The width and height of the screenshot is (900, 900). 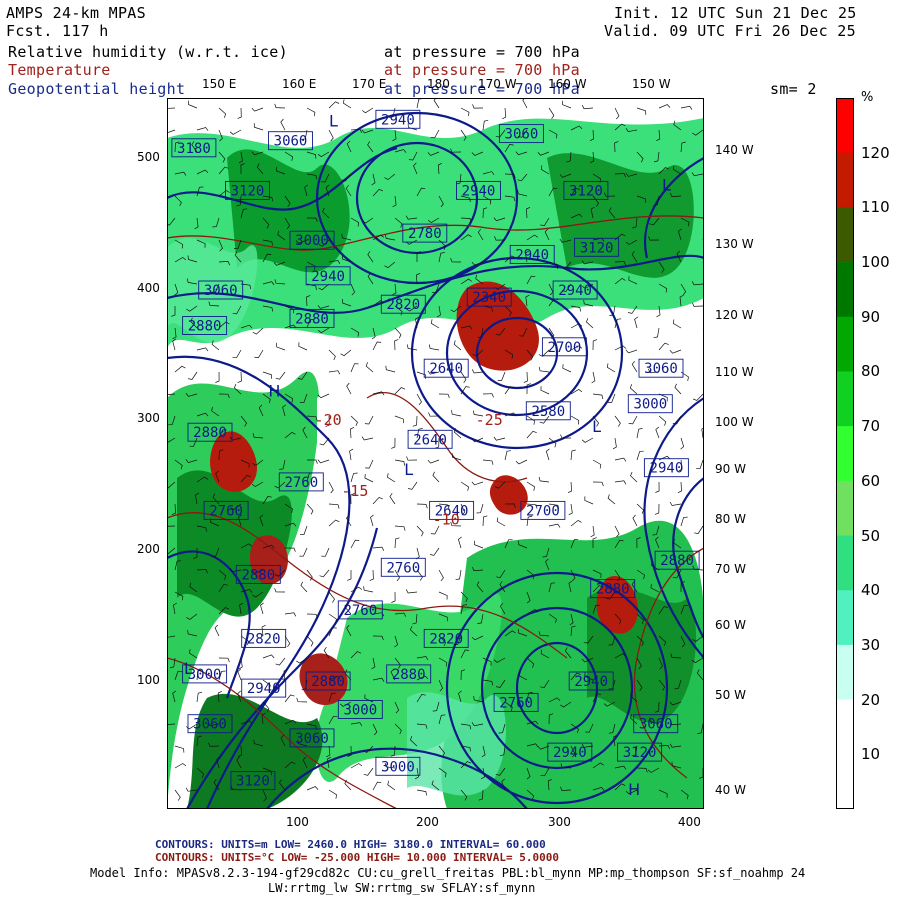 What do you see at coordinates (871, 371) in the screenshot?
I see `colorbar-label: 80` at bounding box center [871, 371].